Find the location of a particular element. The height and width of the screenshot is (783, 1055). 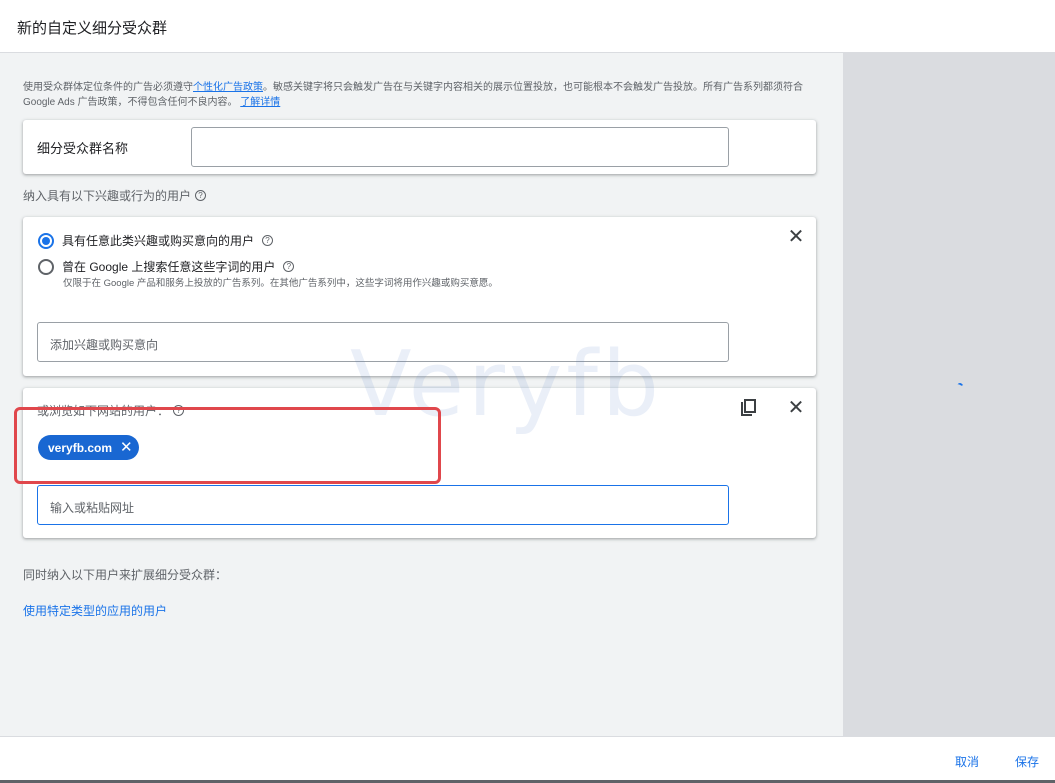

dialog-footer: 取消 保存 is located at coordinates (527, 759).